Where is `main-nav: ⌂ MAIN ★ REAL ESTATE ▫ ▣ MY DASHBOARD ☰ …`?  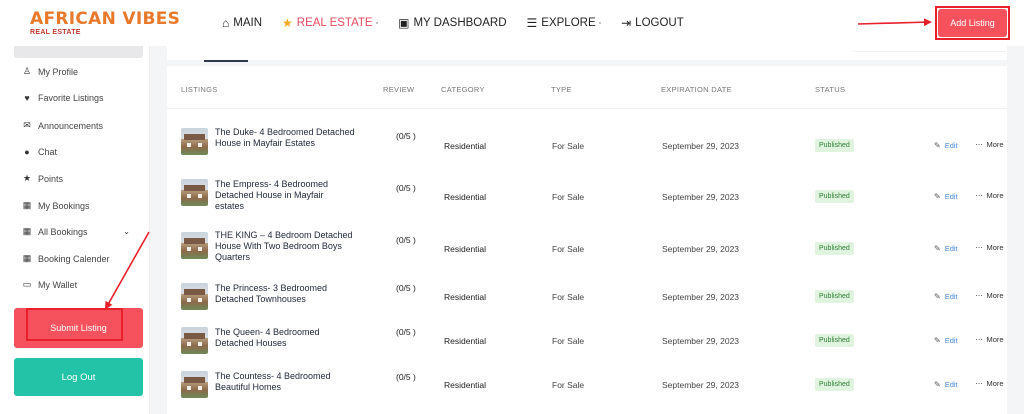 main-nav: ⌂ MAIN ★ REAL ESTATE ▫ ▣ MY DASHBOARD ☰ … is located at coordinates (463, 23).